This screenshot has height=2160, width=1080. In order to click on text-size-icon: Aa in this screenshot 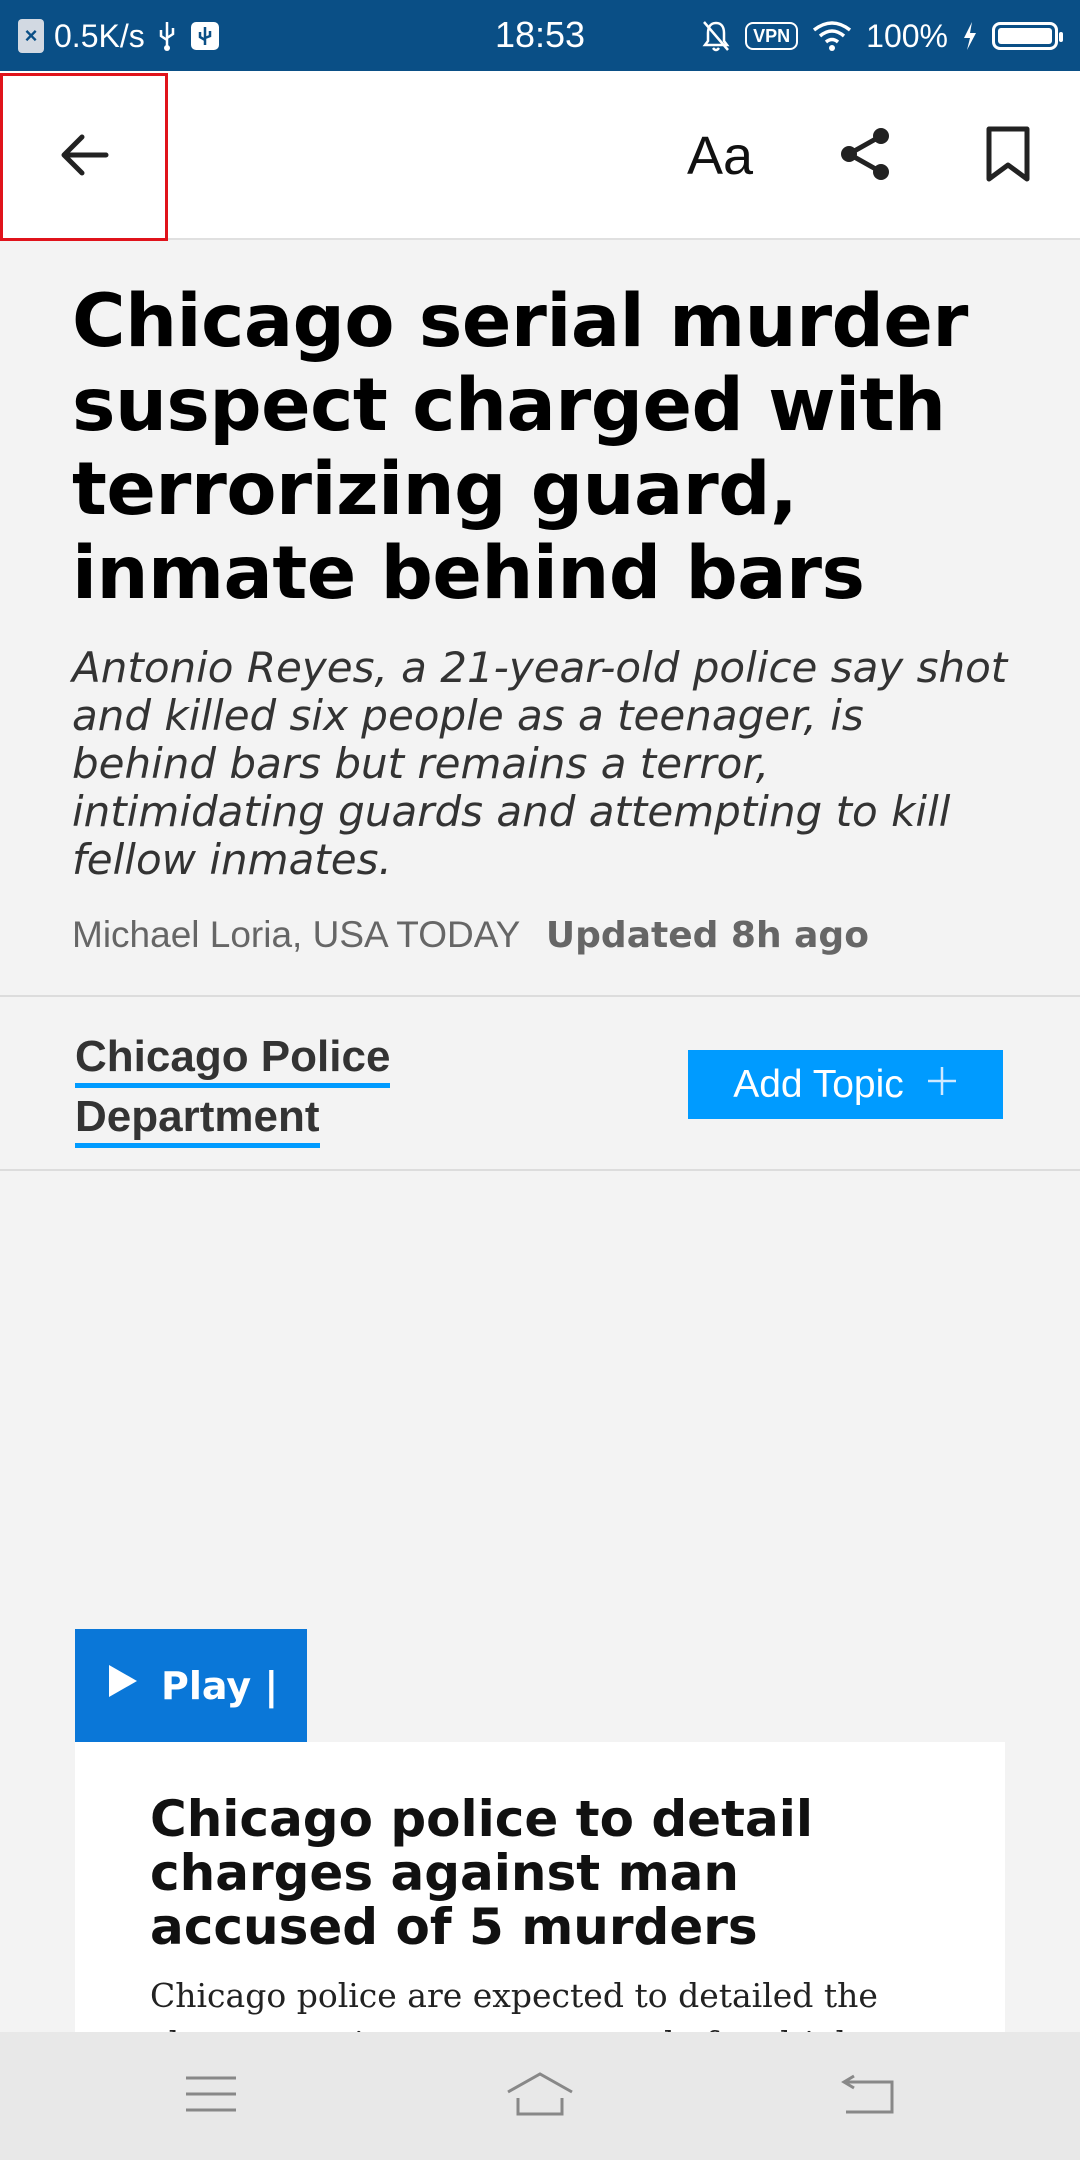, I will do `click(720, 155)`.